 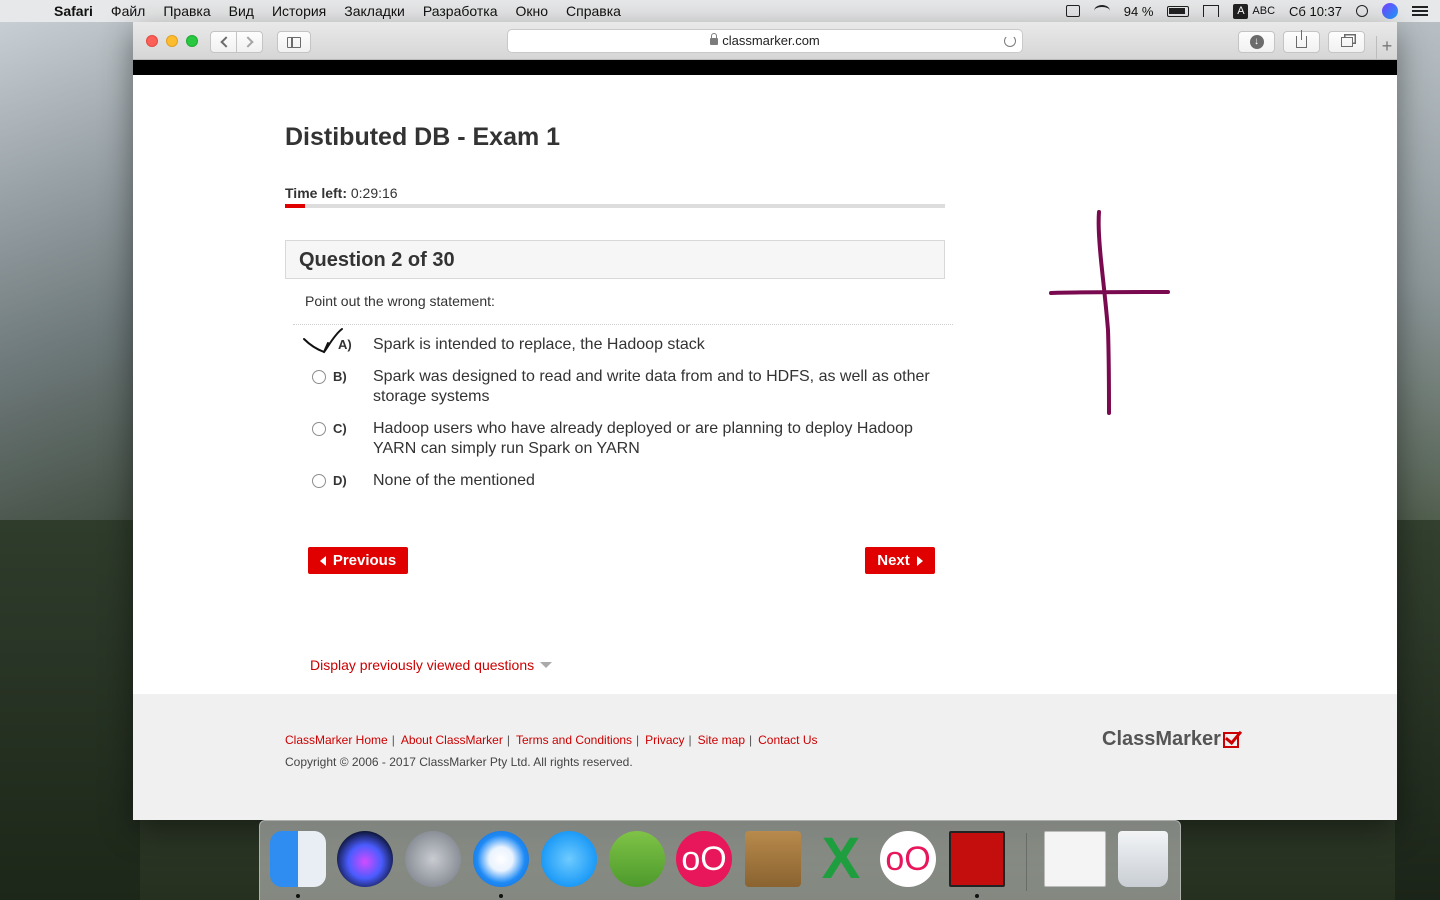 I want to click on address-bar: classmarker.com, so click(x=765, y=41).